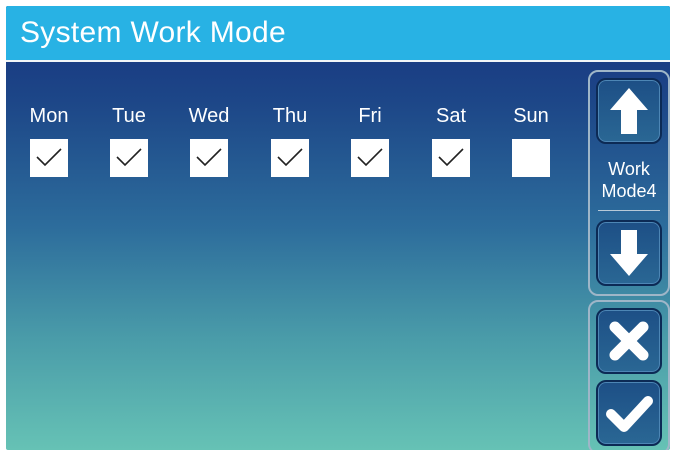  I want to click on mode-down-button, so click(629, 253).